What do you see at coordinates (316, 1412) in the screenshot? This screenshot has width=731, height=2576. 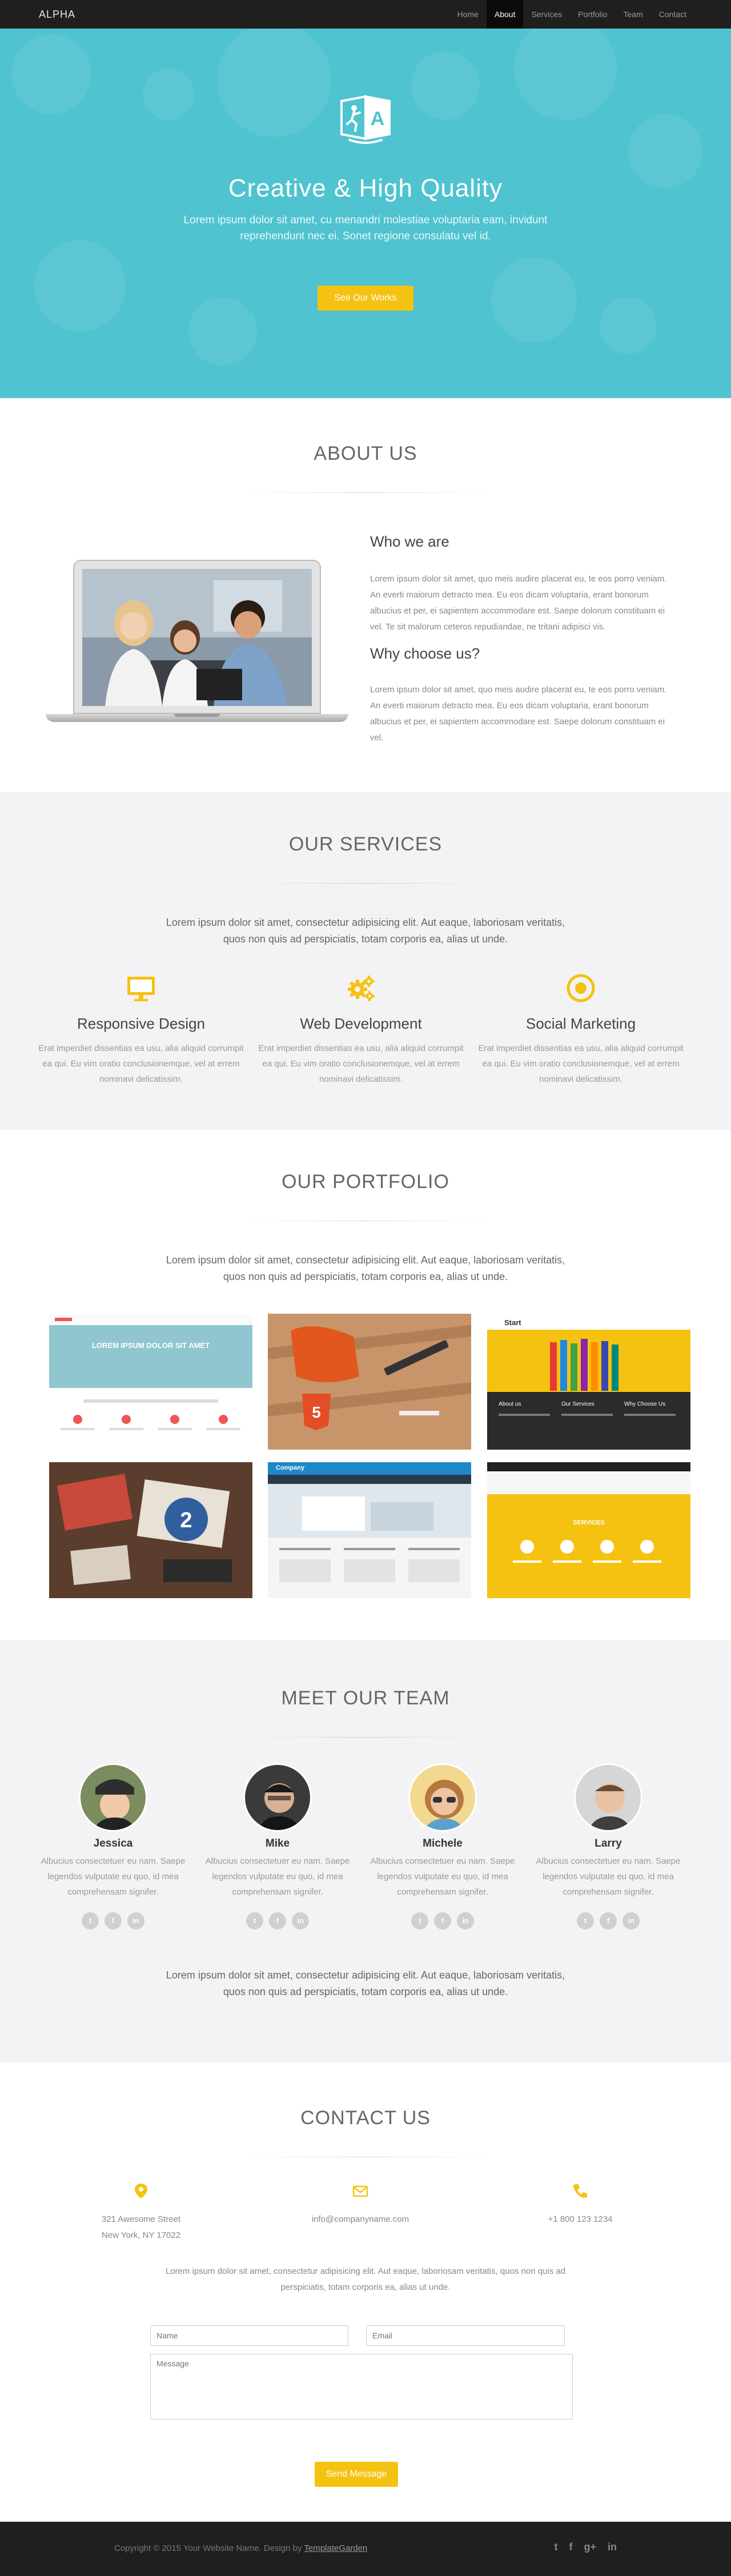 I see `svg-text: 5` at bounding box center [316, 1412].